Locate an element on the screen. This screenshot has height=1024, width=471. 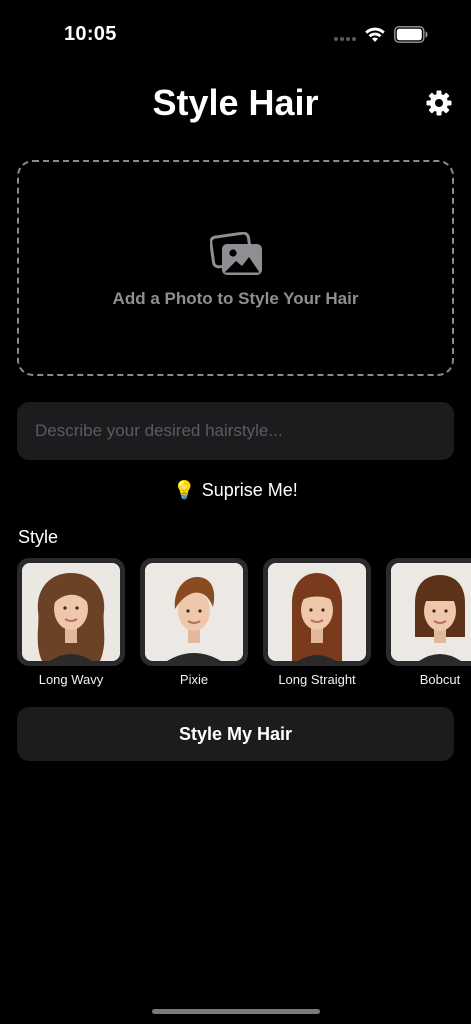
pixie-portrait-image is located at coordinates (194, 612).